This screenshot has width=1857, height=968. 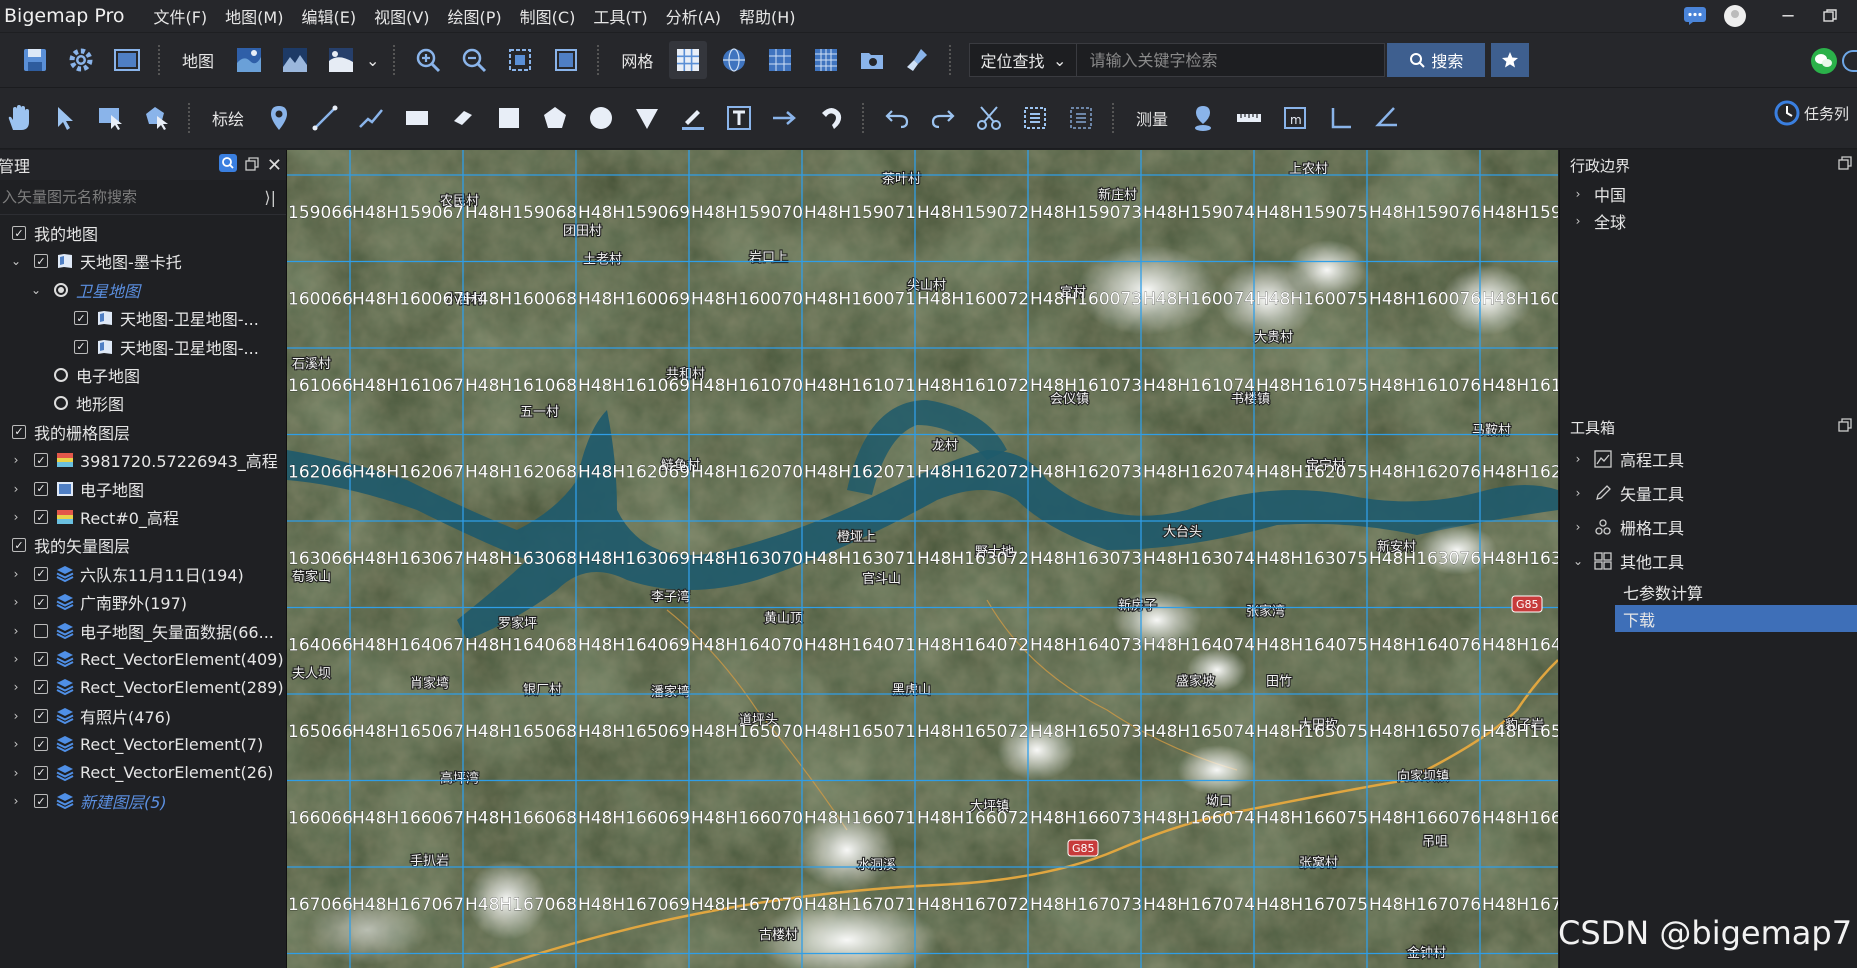 I want to click on layer-item: ⌄ ✓ 天地图-墨卡托, so click(x=96, y=261).